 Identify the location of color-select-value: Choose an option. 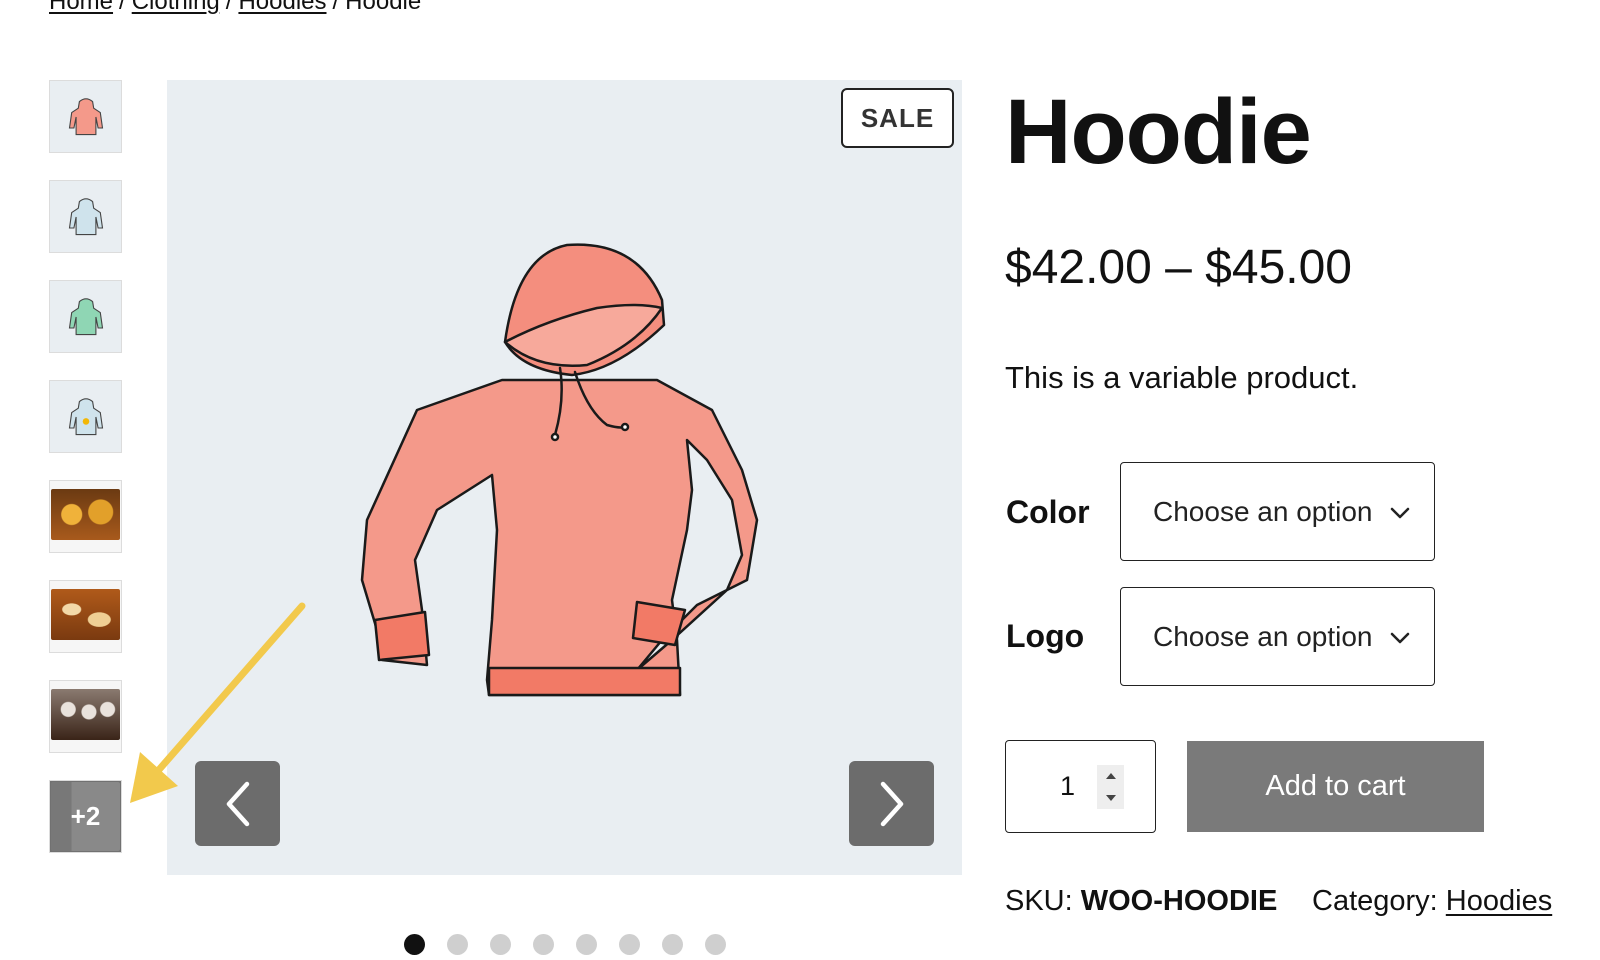
(1263, 511).